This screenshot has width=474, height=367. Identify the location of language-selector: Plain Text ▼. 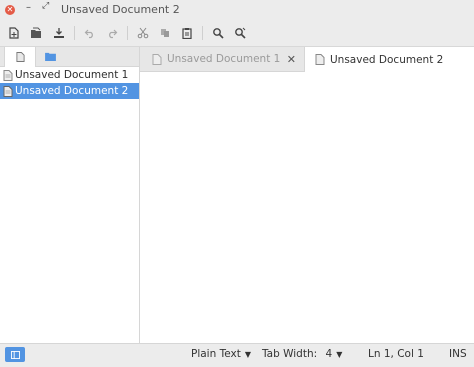
(221, 354).